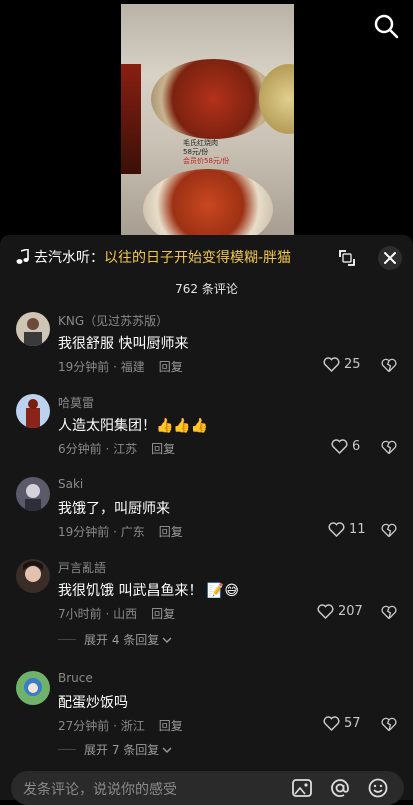  I want to click on expand-button, so click(347, 258).